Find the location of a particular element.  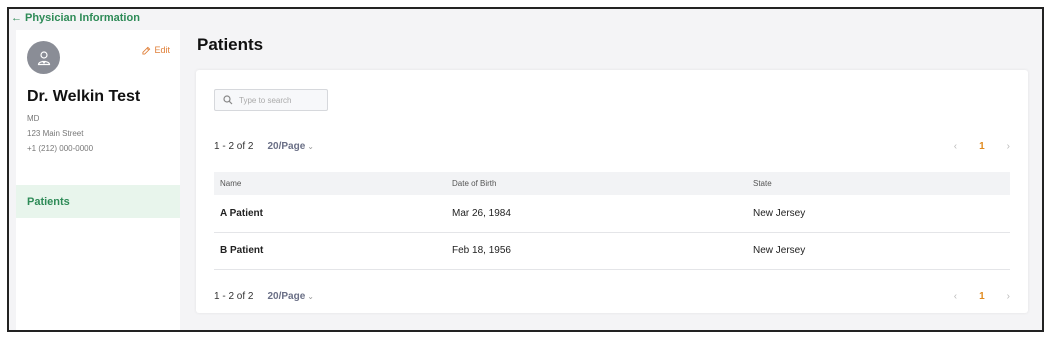

page-title: Patients is located at coordinates (230, 44).